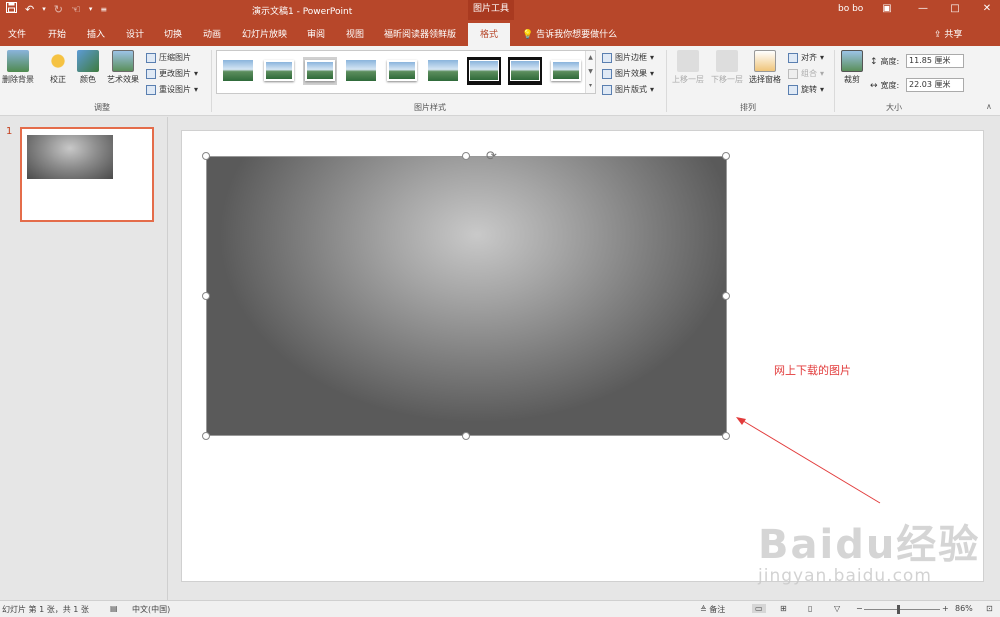 The image size is (1000, 617). Describe the element at coordinates (88, 67) in the screenshot. I see `color-button: 颜色` at that location.